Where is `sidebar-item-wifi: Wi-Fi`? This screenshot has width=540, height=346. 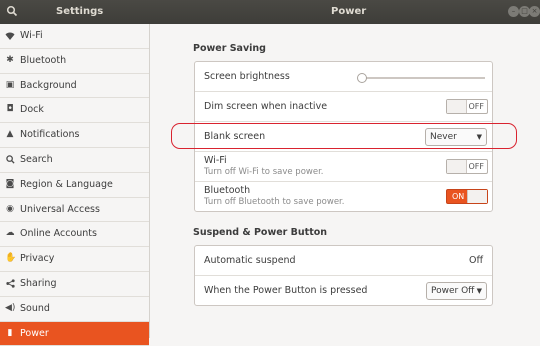 sidebar-item-wifi: Wi-Fi is located at coordinates (74, 36).